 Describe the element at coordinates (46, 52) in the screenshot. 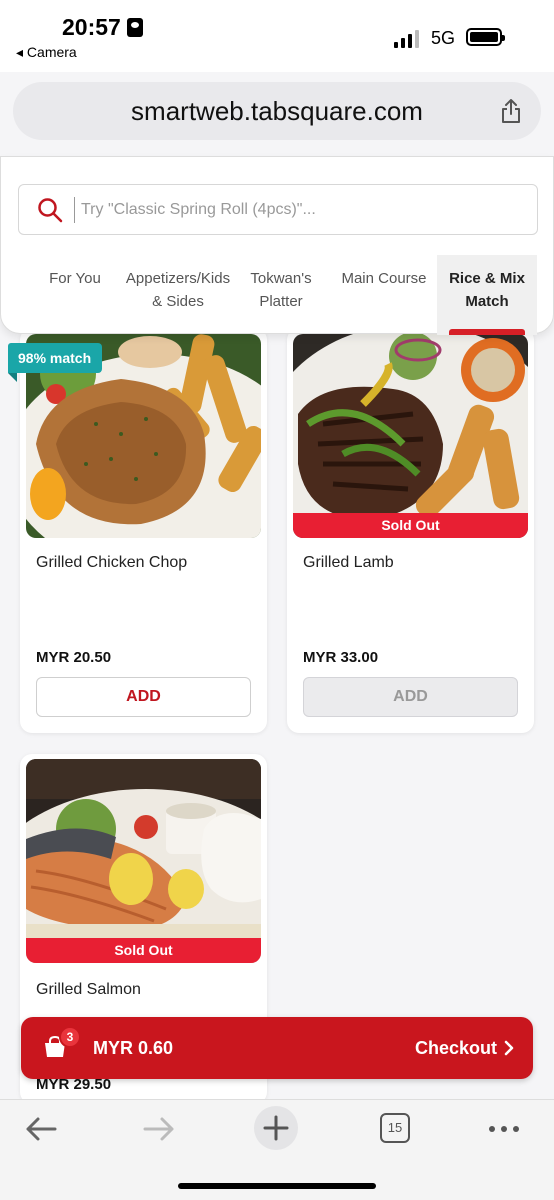

I see `back-to-camera-link: ◂ Camera` at that location.